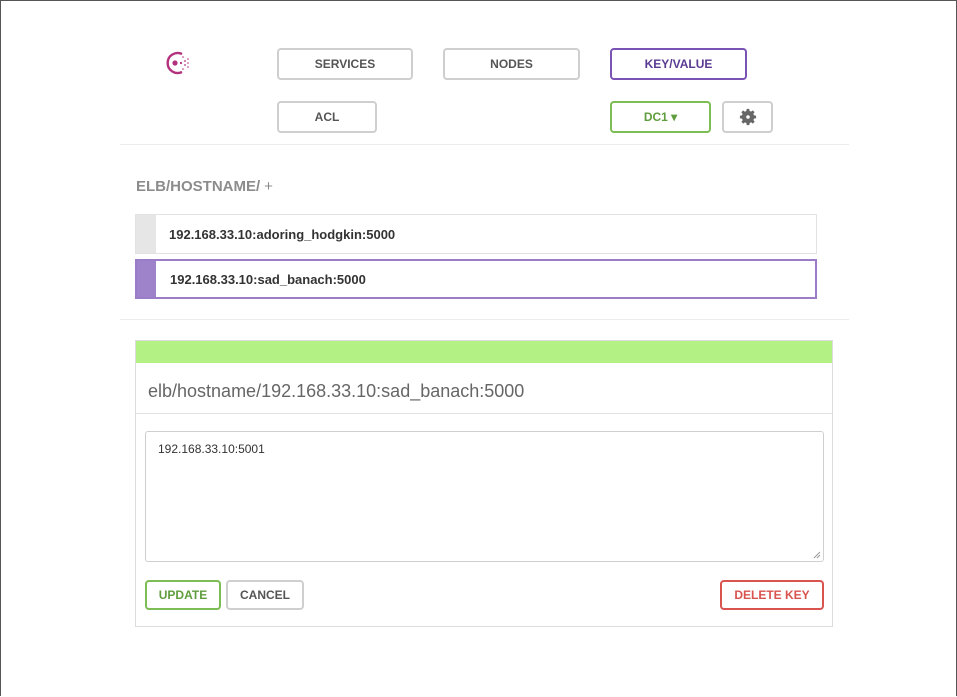  I want to click on update-button: UPDATE, so click(183, 595).